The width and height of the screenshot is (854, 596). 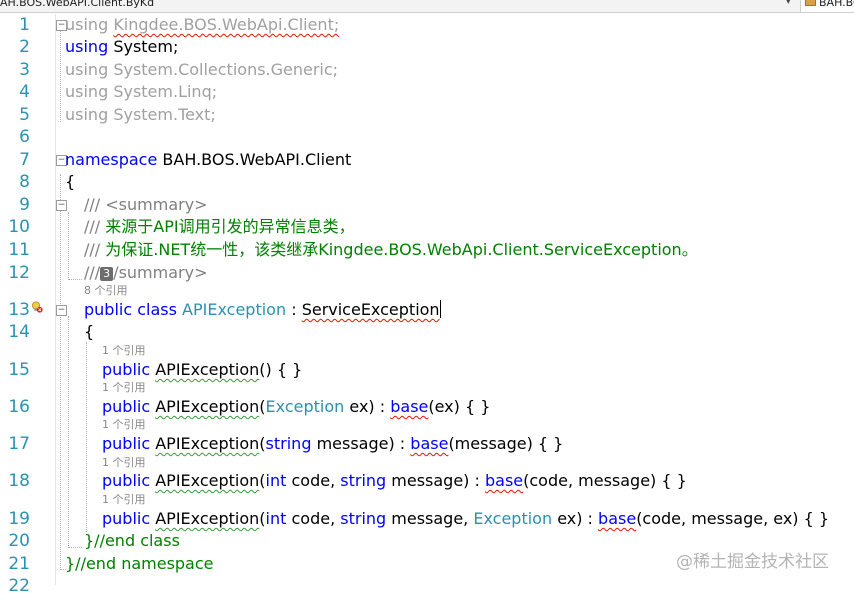 I want to click on line-number: 9, so click(x=24, y=205).